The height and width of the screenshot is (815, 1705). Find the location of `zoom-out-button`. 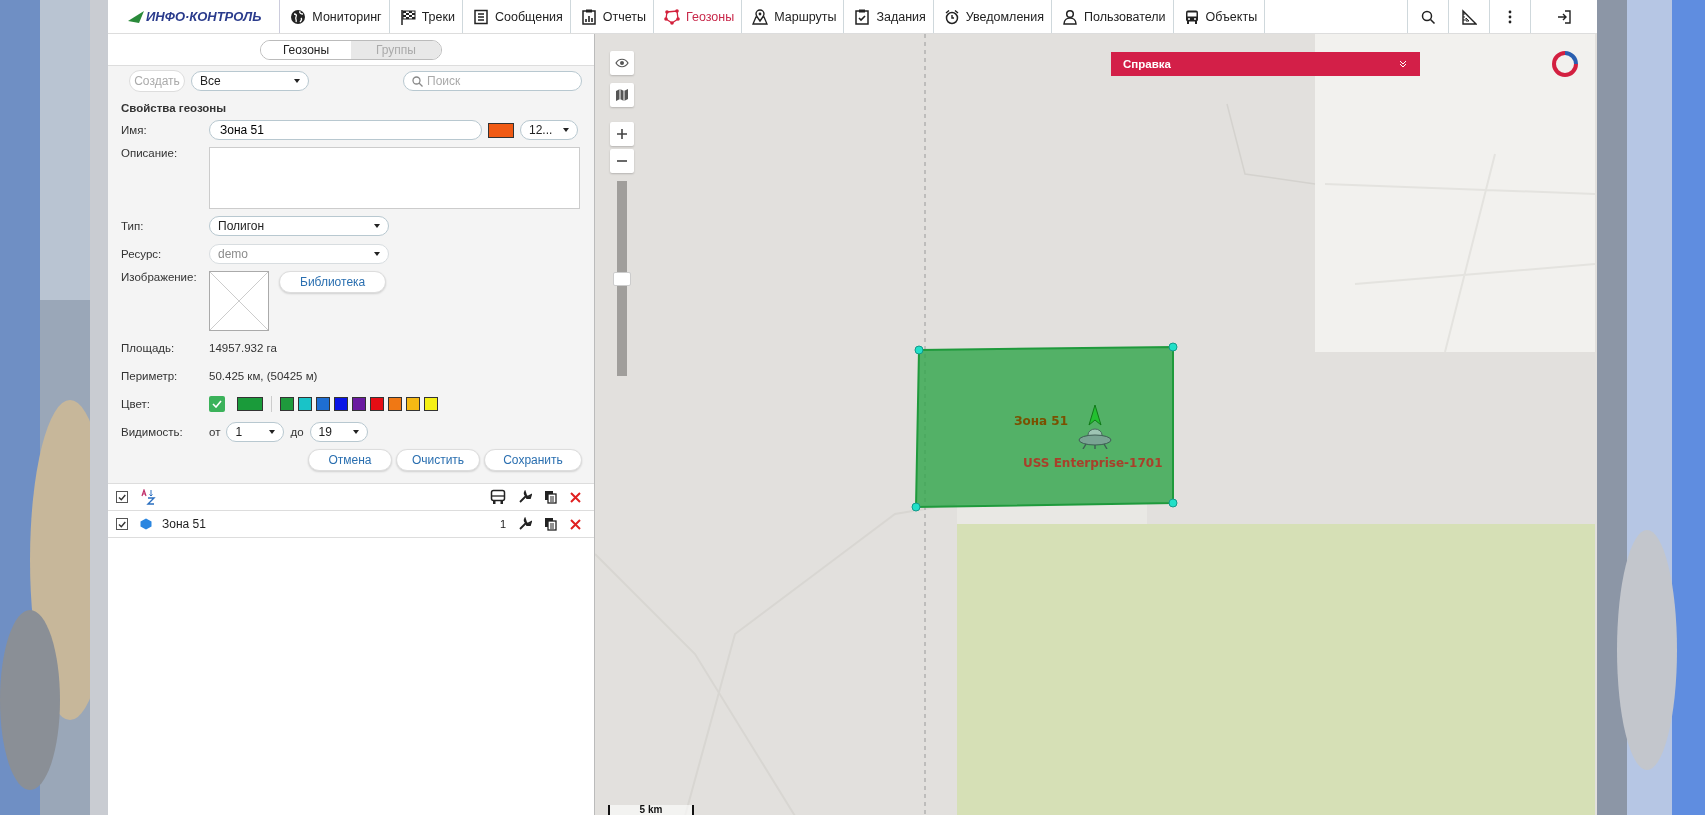

zoom-out-button is located at coordinates (622, 161).